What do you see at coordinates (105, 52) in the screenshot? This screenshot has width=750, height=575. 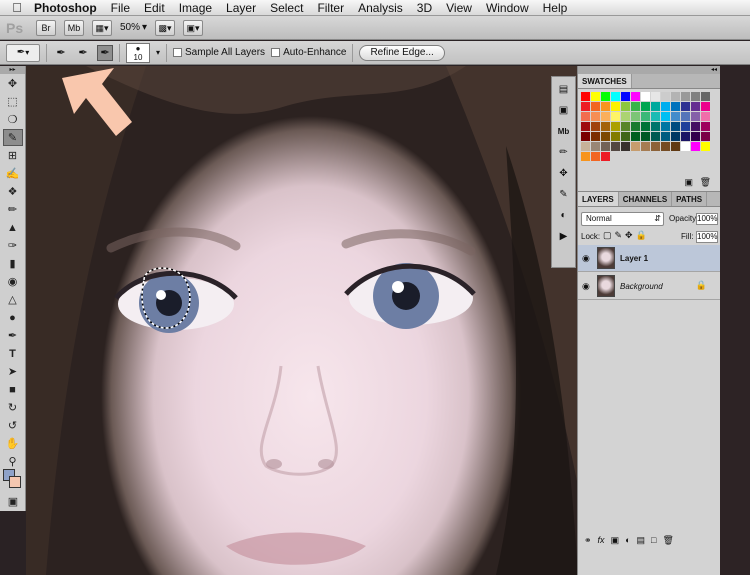 I see `subtract-from-selection-button: ✒` at bounding box center [105, 52].